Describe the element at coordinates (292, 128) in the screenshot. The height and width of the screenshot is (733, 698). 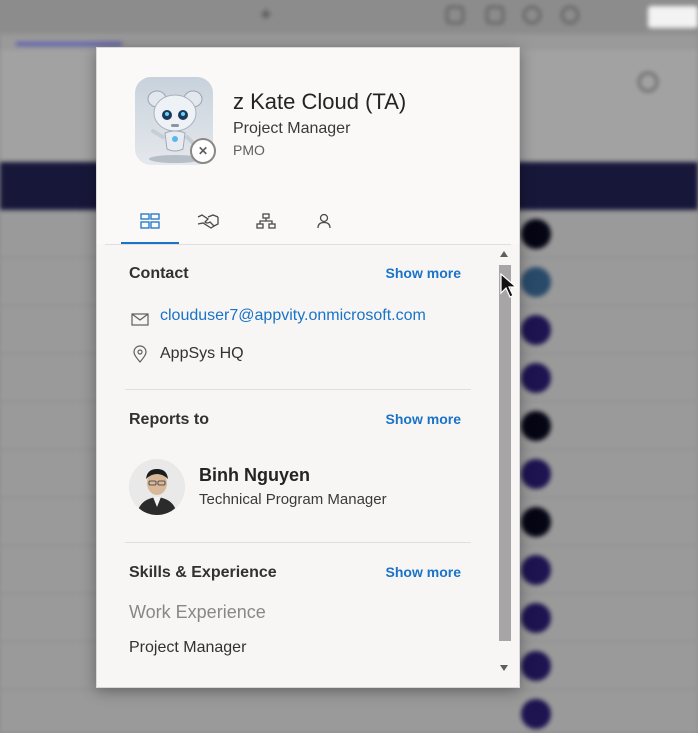
I see `profile-job-title: Project Manager` at that location.